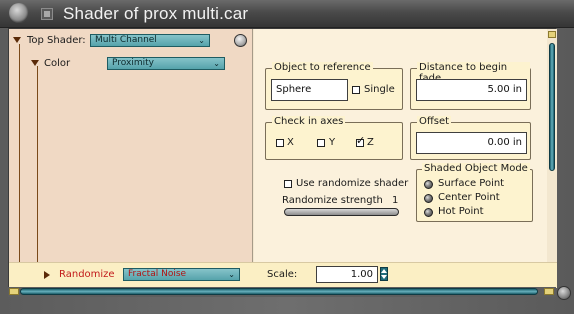 This screenshot has width=574, height=314. What do you see at coordinates (157, 274) in the screenshot?
I see `randomize-shader-value: Fractal Noise` at bounding box center [157, 274].